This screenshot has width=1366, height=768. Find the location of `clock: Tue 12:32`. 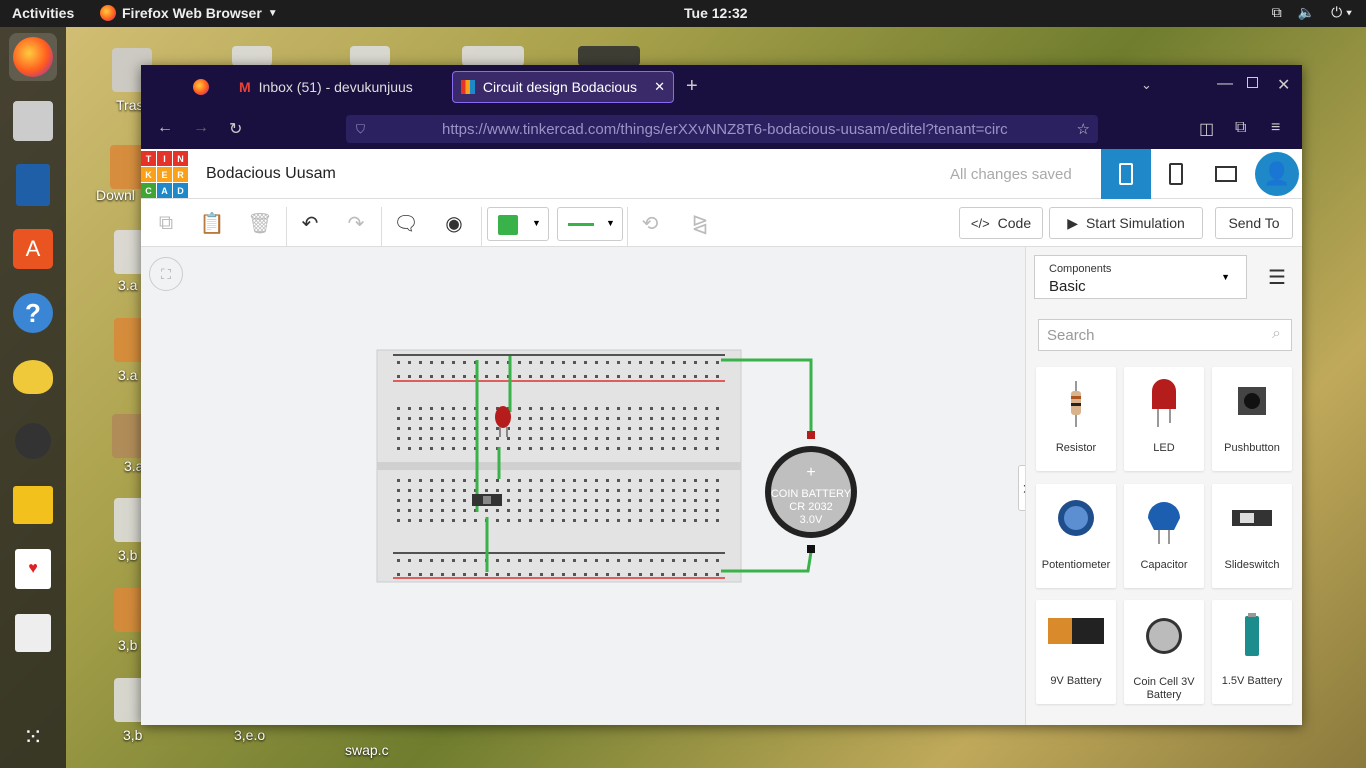

clock: Tue 12:32 is located at coordinates (716, 13).